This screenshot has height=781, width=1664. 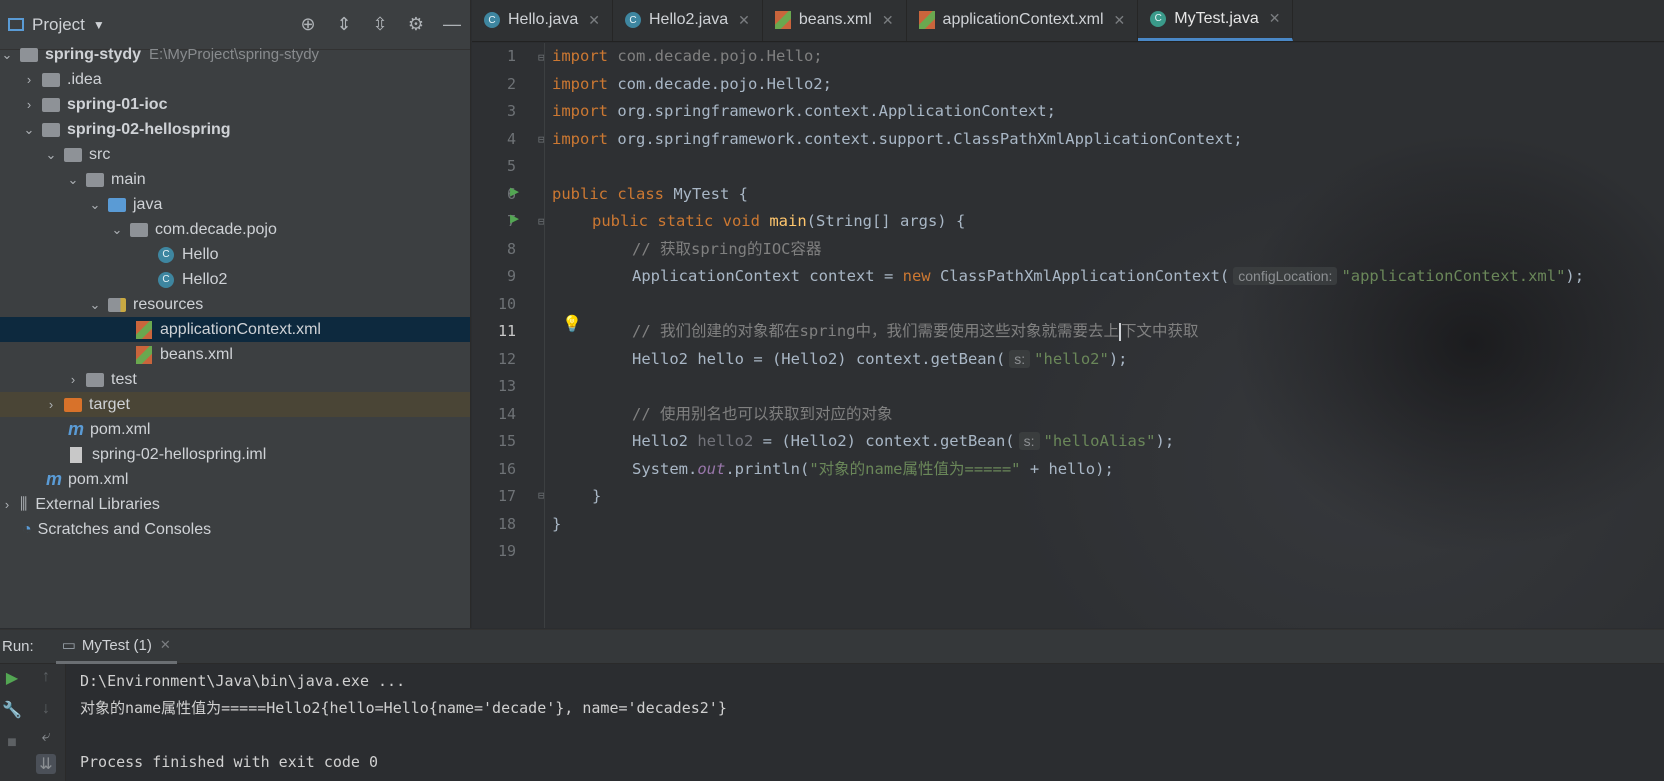 I want to click on locate-icon: ⊕, so click(x=308, y=24).